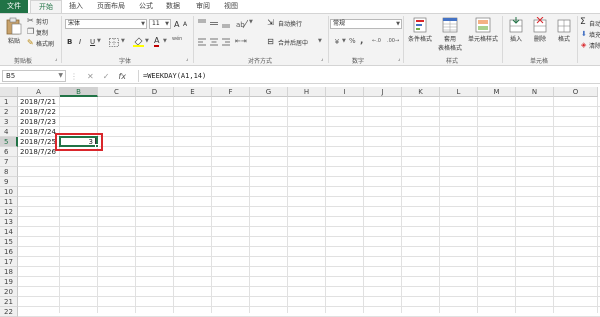 Image resolution: width=600 pixels, height=317 pixels. Describe the element at coordinates (185, 24) in the screenshot. I see `shrink-font-button: A` at that location.